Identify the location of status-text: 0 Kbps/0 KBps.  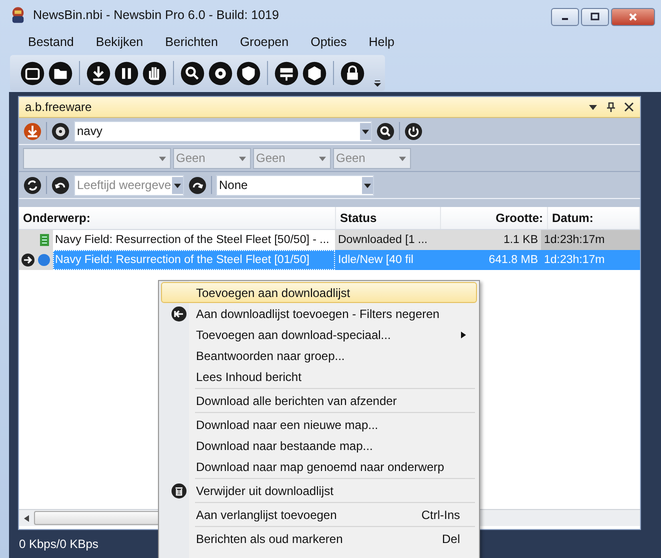
(58, 544).